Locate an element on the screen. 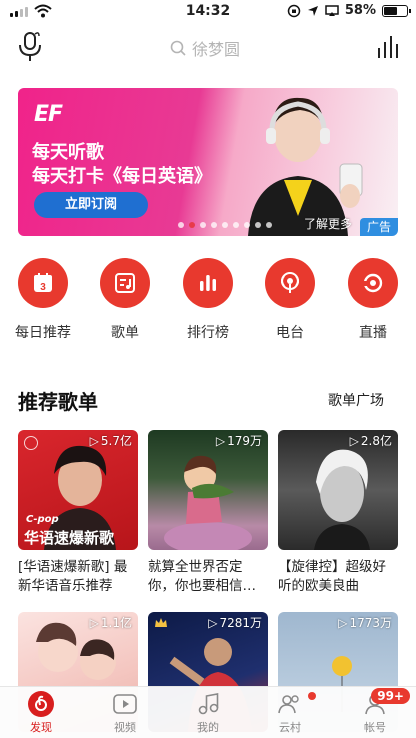  shortcut-label: 排行榜 is located at coordinates (208, 333).